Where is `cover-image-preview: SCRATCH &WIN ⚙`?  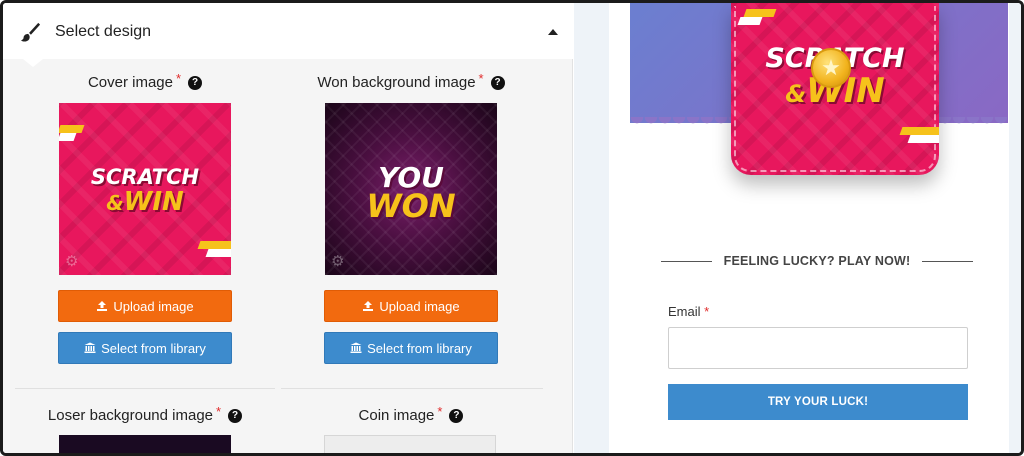 cover-image-preview: SCRATCH &WIN ⚙ is located at coordinates (145, 189).